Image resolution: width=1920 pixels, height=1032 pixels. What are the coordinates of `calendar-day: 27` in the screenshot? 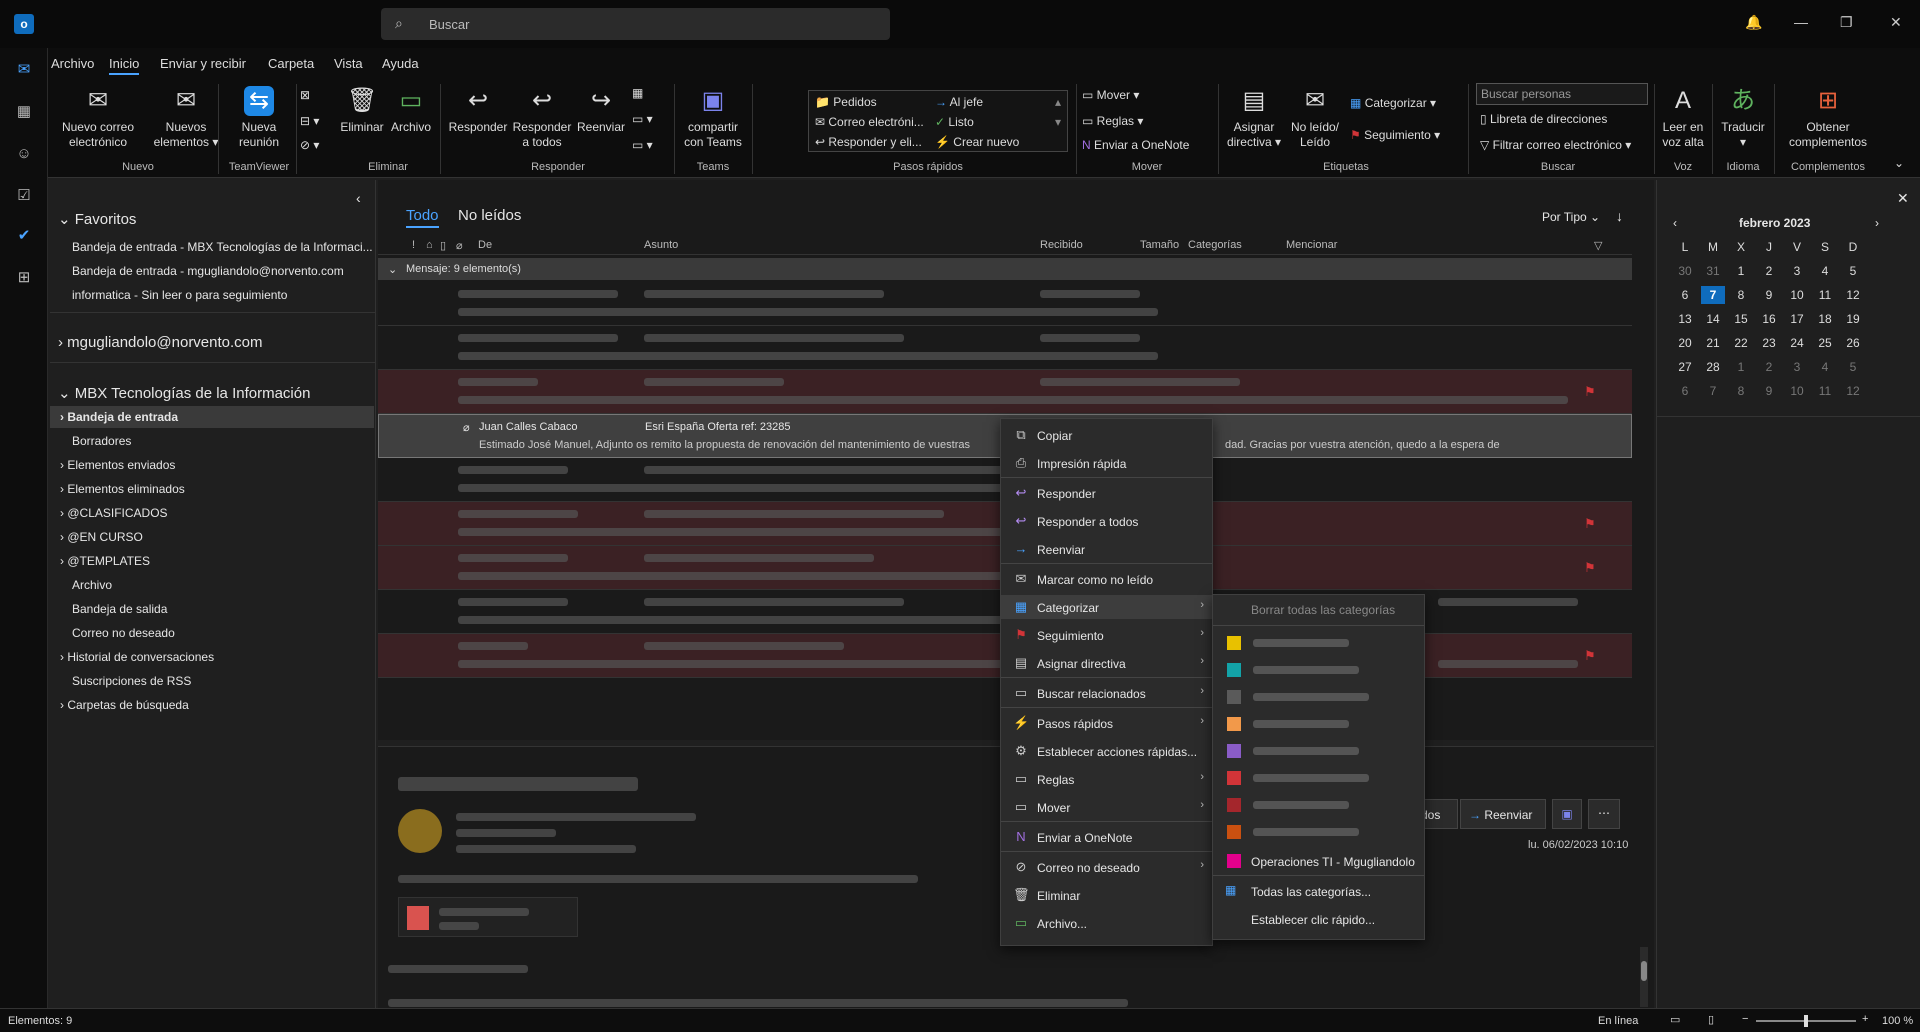 It's located at (1685, 367).